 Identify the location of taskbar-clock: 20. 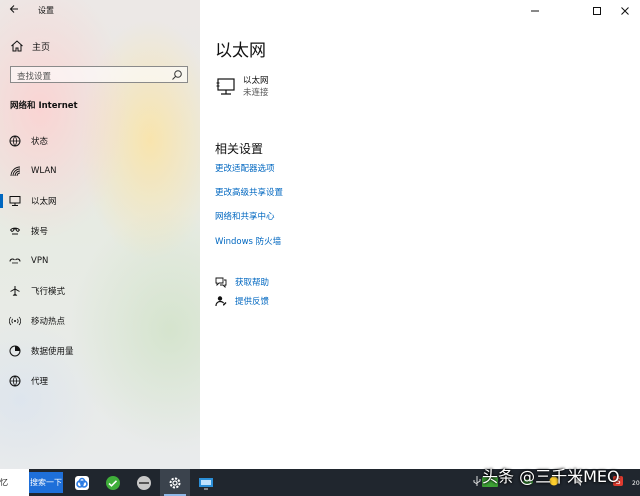
(636, 483).